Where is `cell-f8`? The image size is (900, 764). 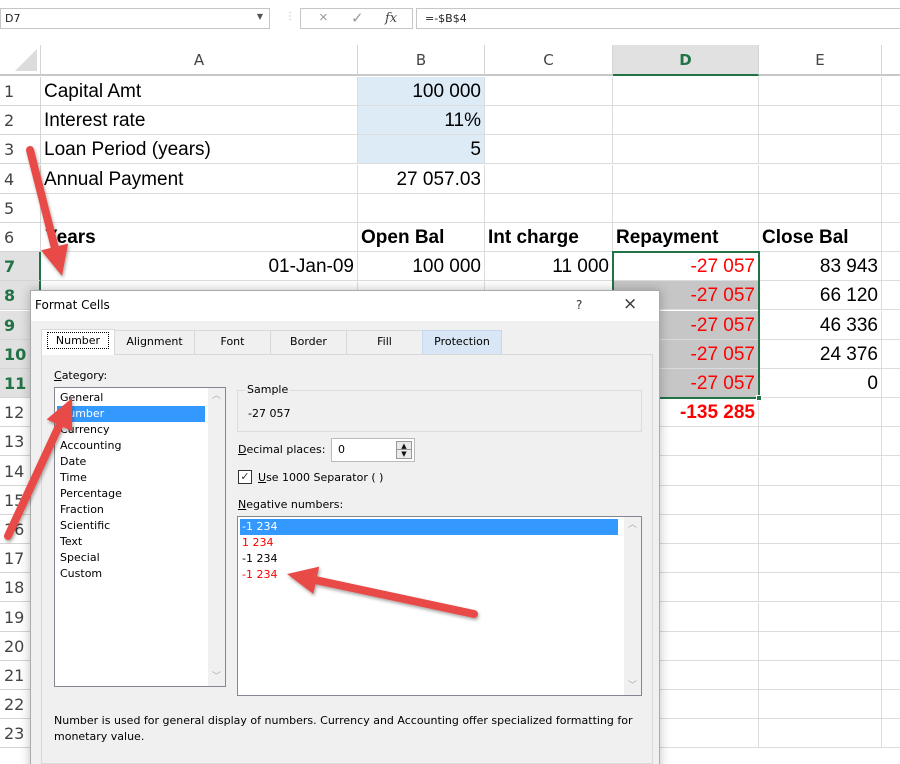
cell-f8 is located at coordinates (891, 296).